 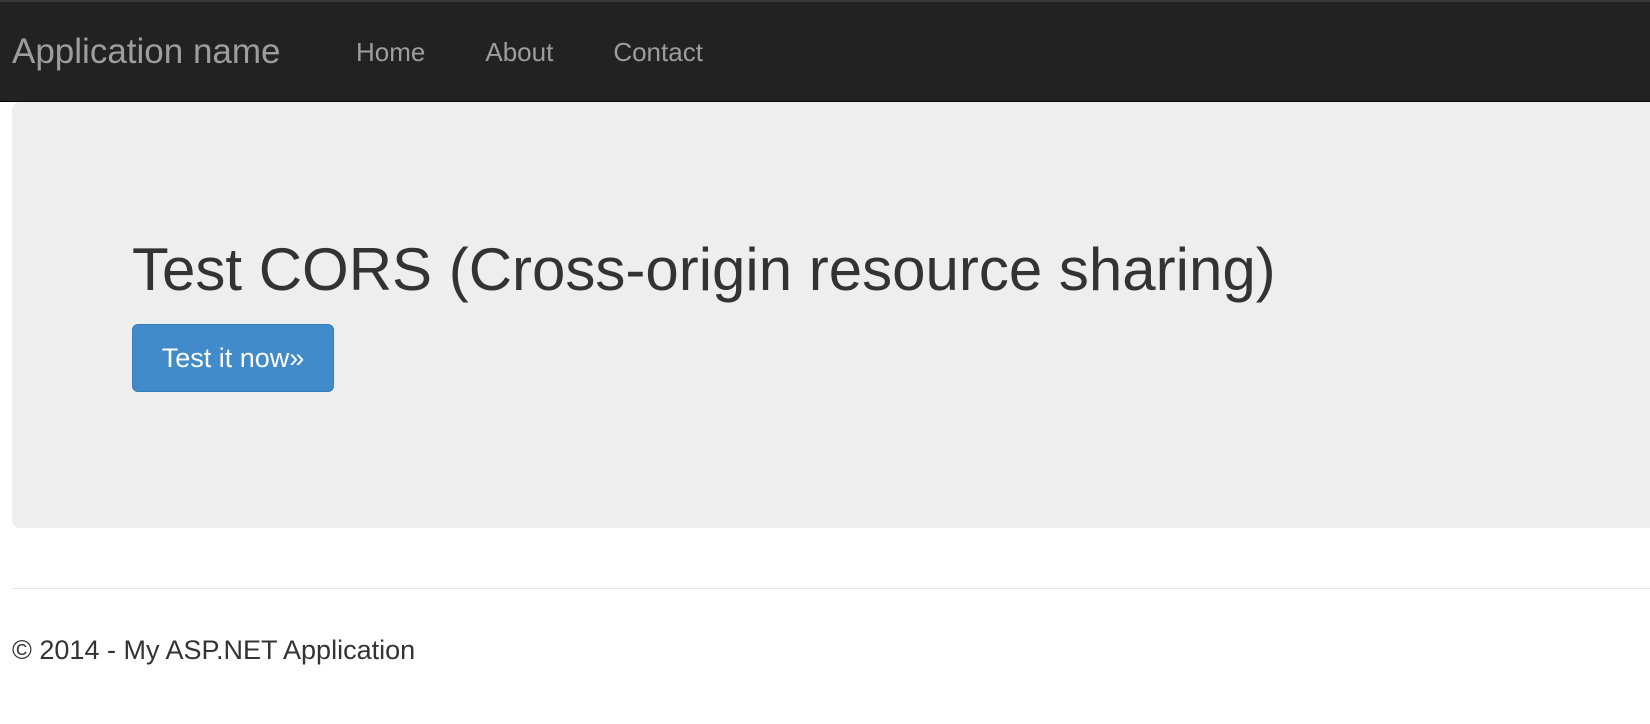 What do you see at coordinates (390, 52) in the screenshot?
I see `nav-link-home: Home` at bounding box center [390, 52].